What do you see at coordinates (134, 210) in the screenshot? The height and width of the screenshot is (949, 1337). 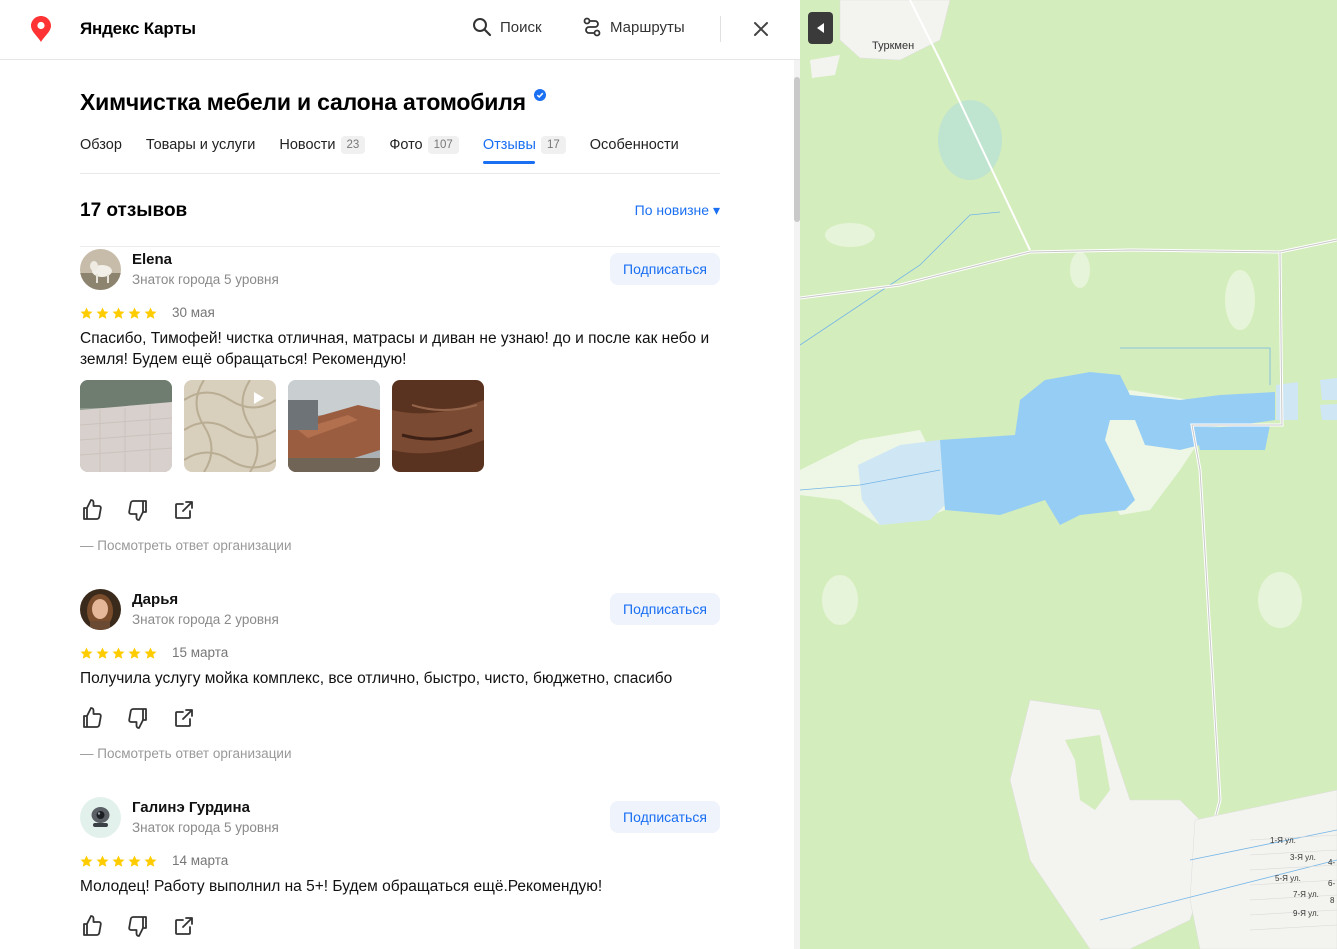 I see `reviews-count-heading: 17 отзывов` at bounding box center [134, 210].